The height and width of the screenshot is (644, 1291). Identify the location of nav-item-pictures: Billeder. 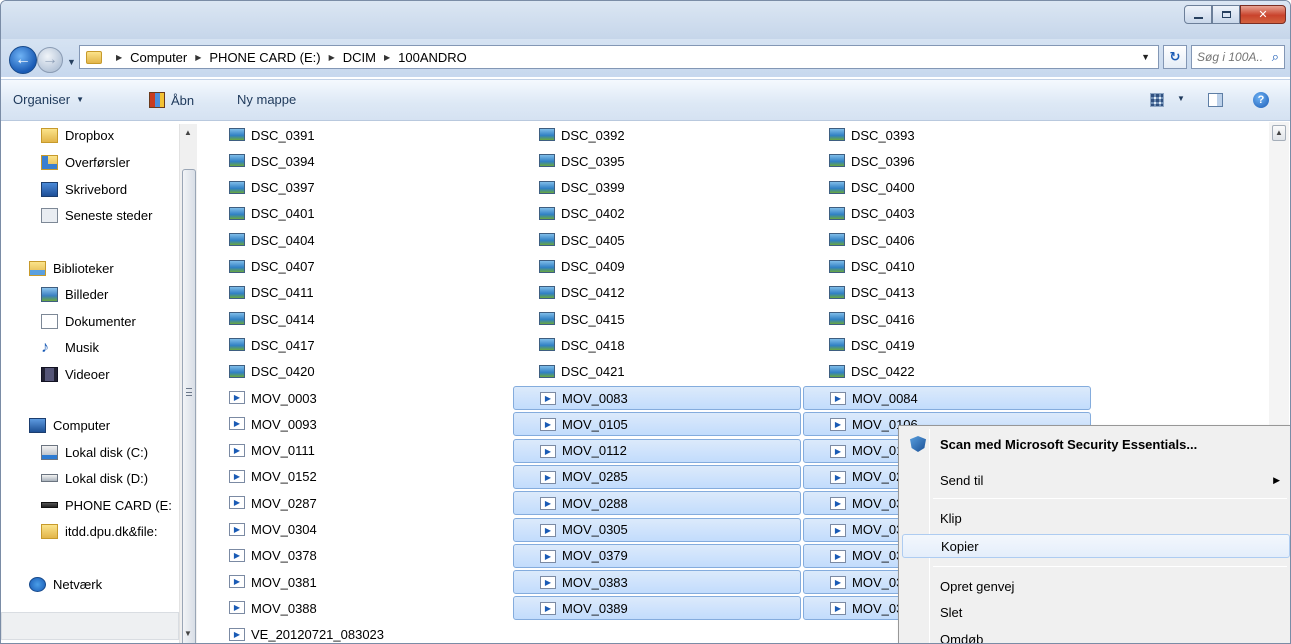
(74, 294).